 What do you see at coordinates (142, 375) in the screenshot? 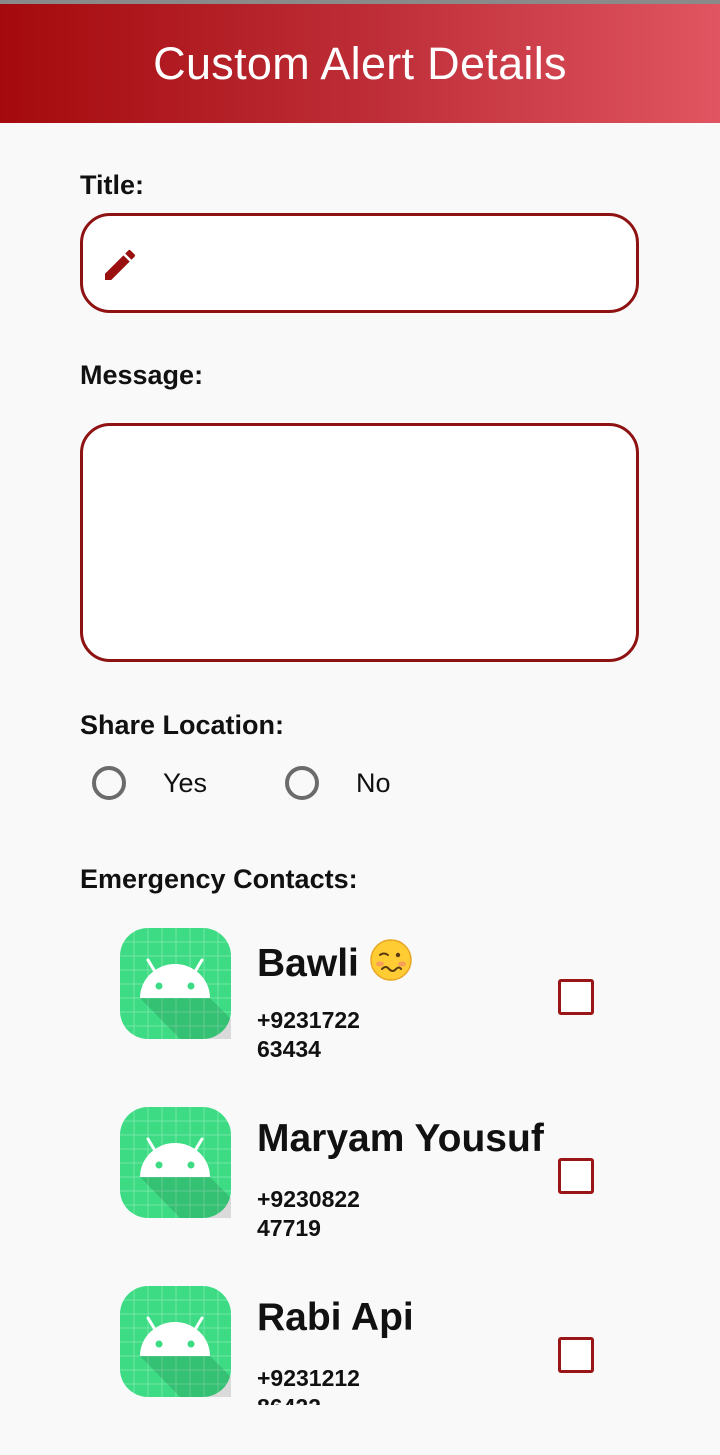
I see `message-label: Message:` at bounding box center [142, 375].